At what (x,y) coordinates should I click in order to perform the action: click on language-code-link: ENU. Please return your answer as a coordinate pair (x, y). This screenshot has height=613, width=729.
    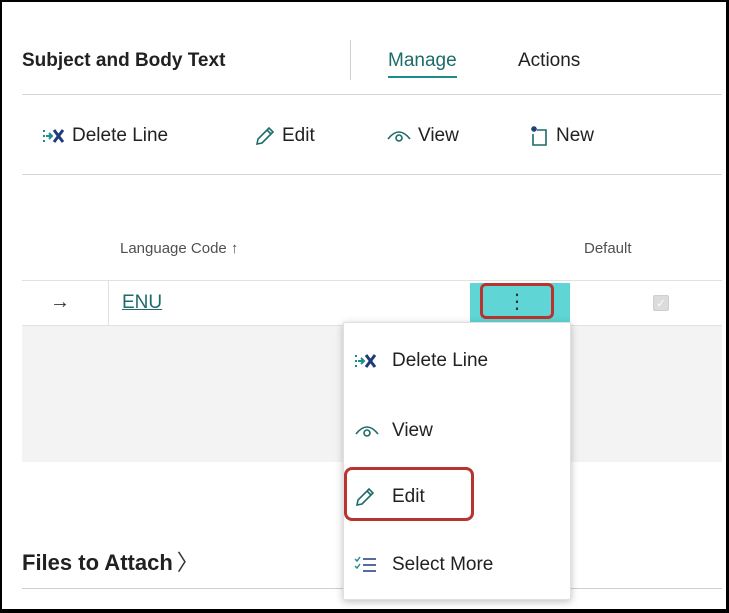
    Looking at the image, I should click on (142, 303).